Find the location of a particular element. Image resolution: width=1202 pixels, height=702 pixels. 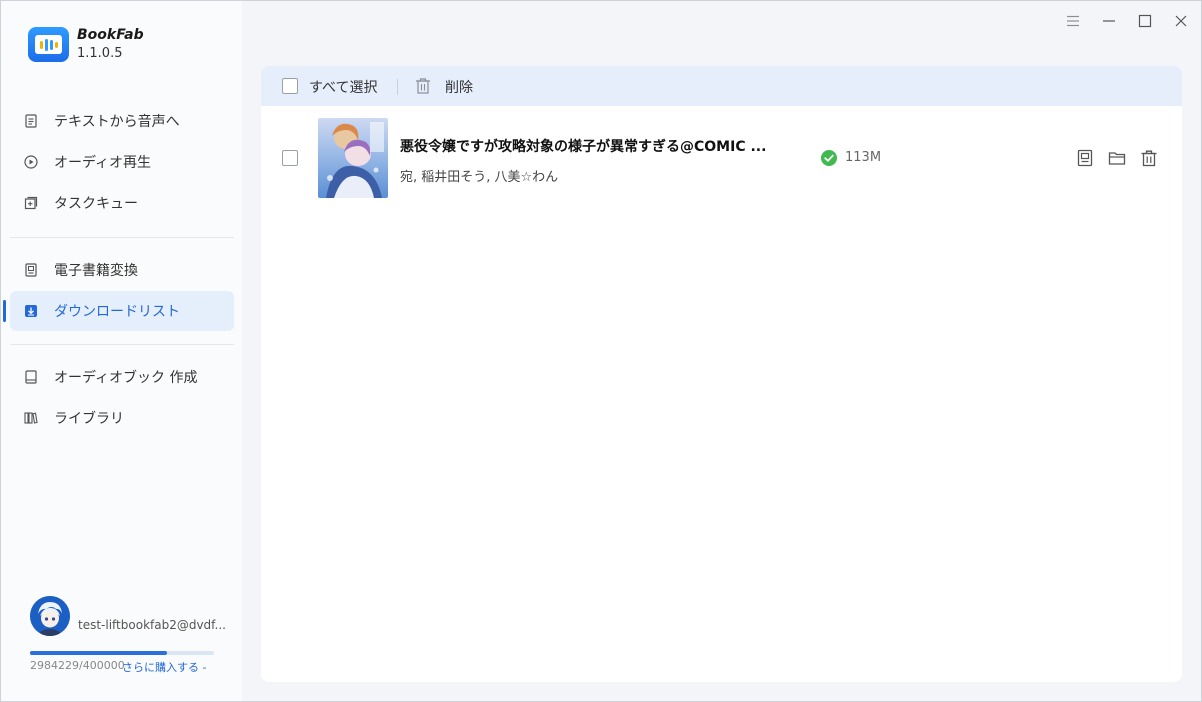

maximize-icon is located at coordinates (1145, 23).